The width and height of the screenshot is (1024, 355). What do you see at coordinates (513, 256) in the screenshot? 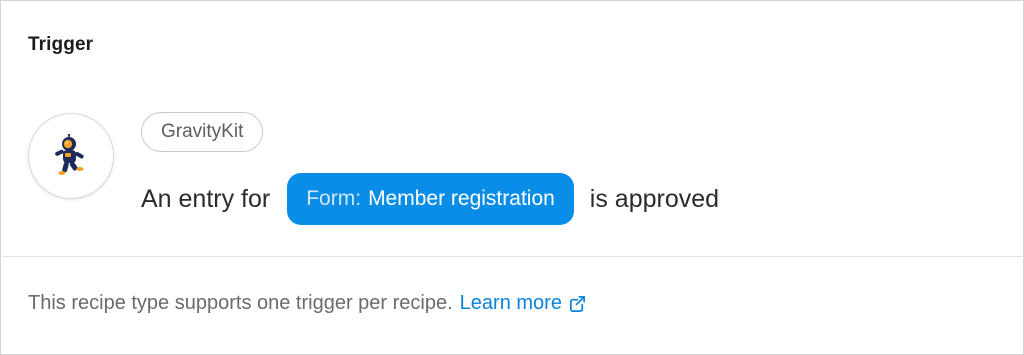
I see `divider` at bounding box center [513, 256].